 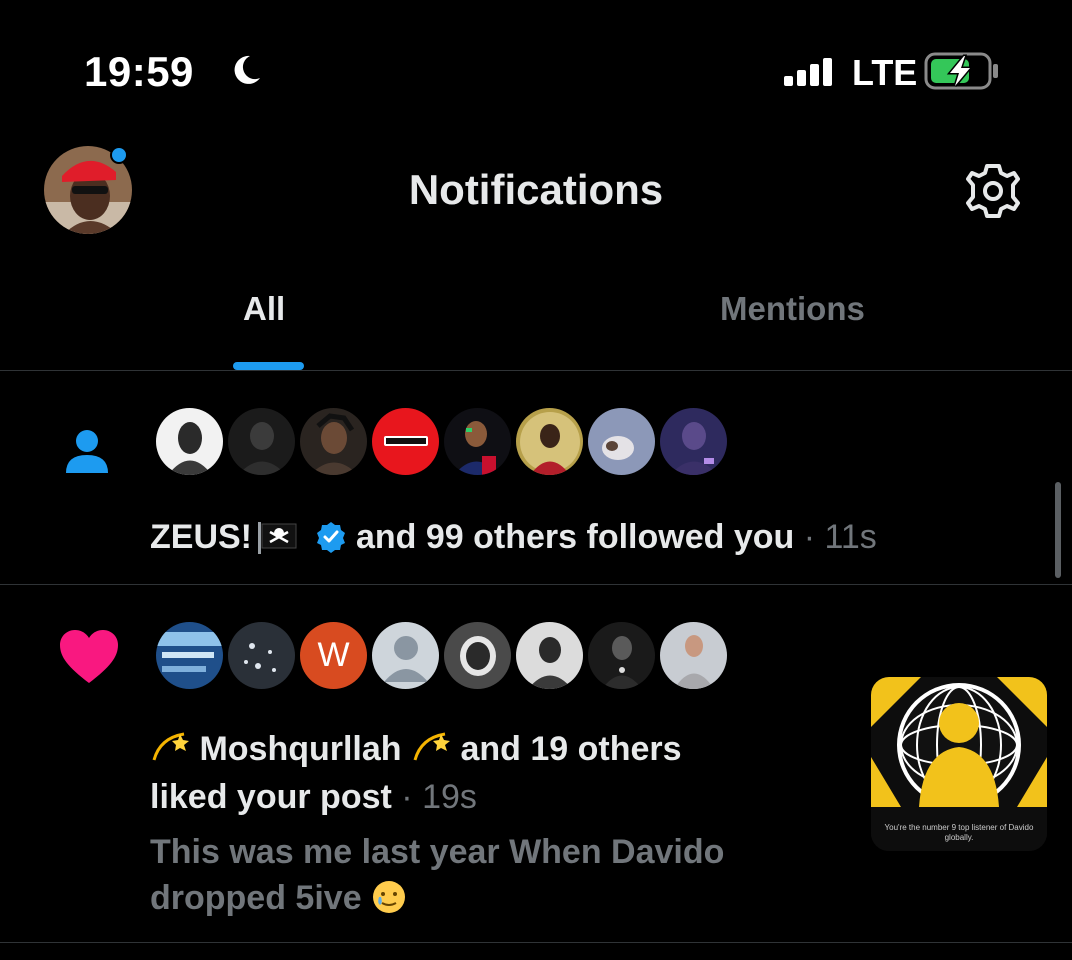 I want to click on tear-smile-emoji, so click(x=389, y=903).